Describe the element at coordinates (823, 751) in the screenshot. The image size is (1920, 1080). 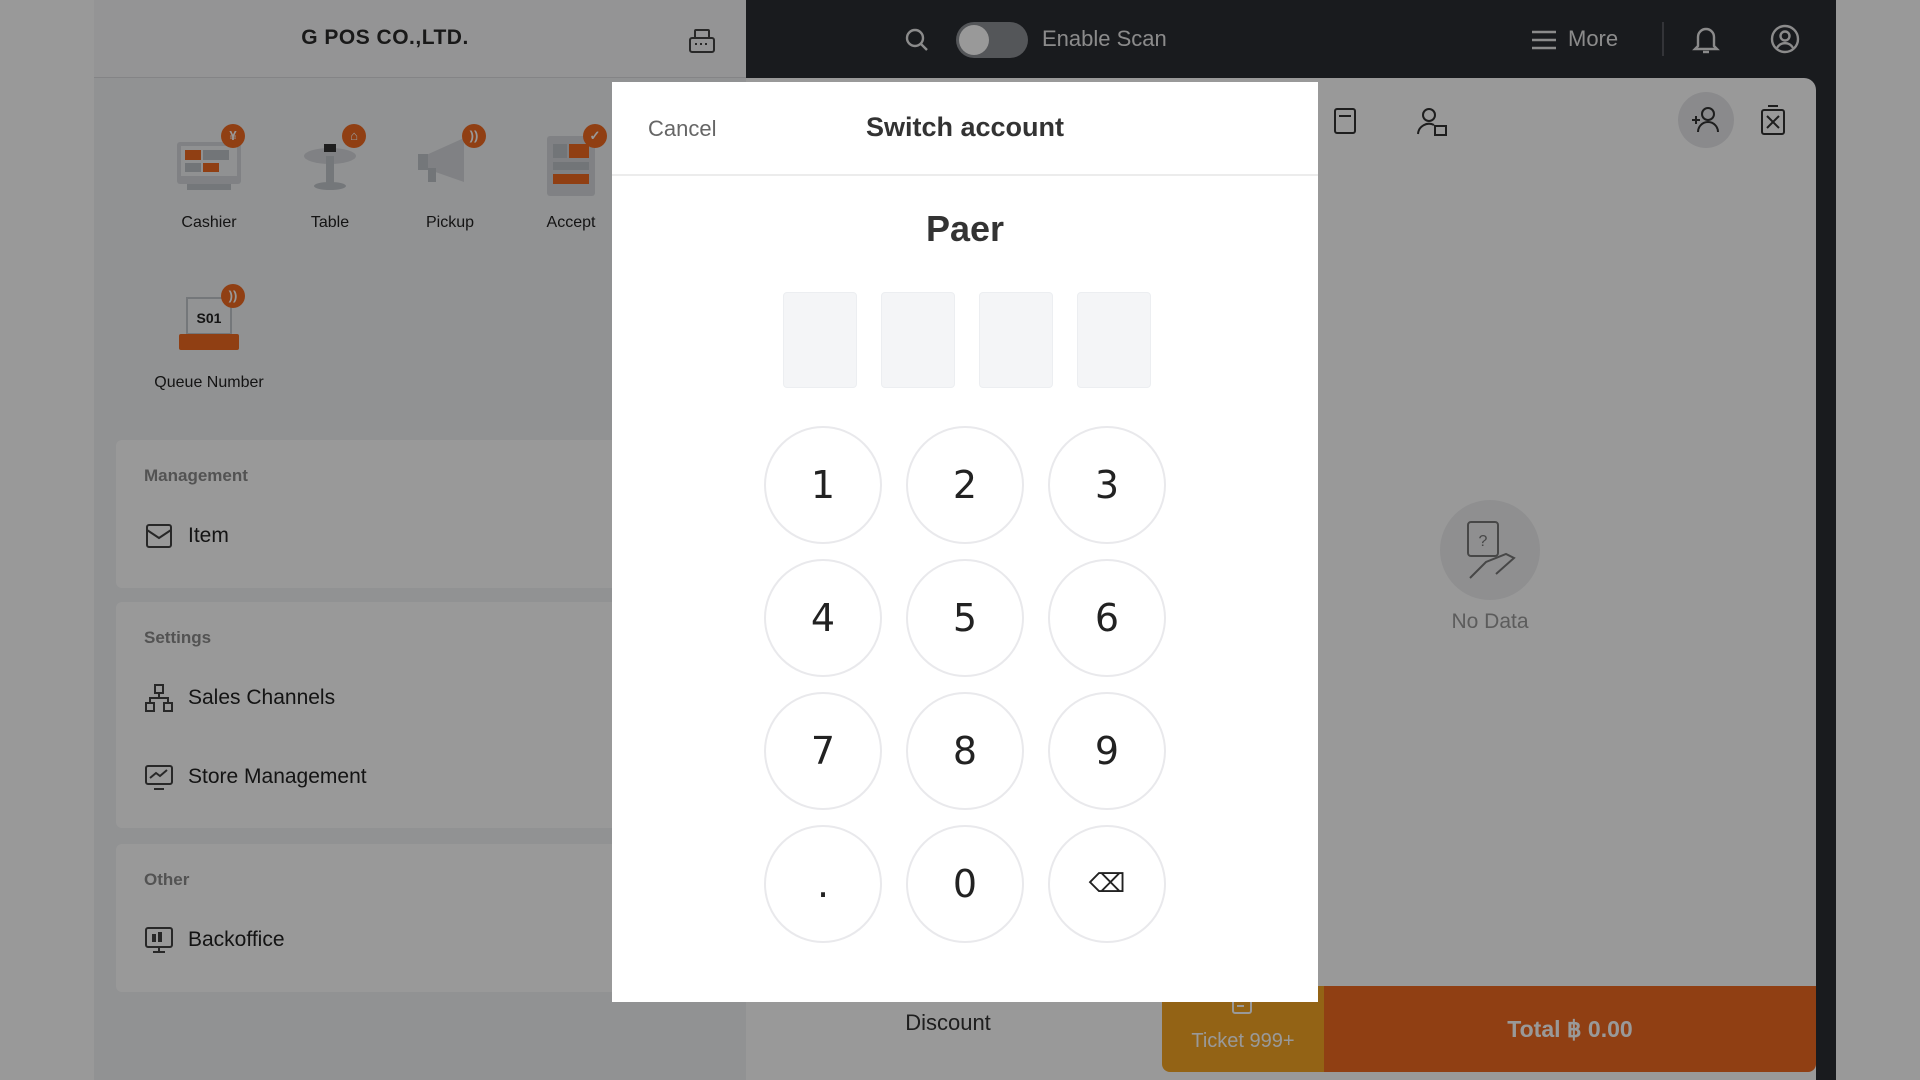
I see `key-7: 7` at that location.